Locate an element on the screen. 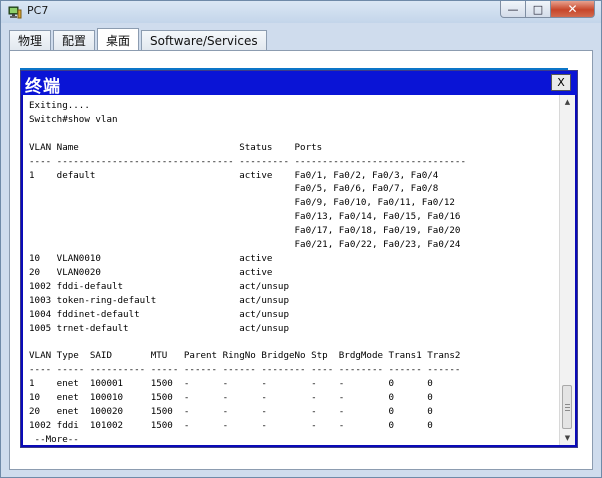 The height and width of the screenshot is (478, 602). terminal-close-button: X is located at coordinates (561, 82).